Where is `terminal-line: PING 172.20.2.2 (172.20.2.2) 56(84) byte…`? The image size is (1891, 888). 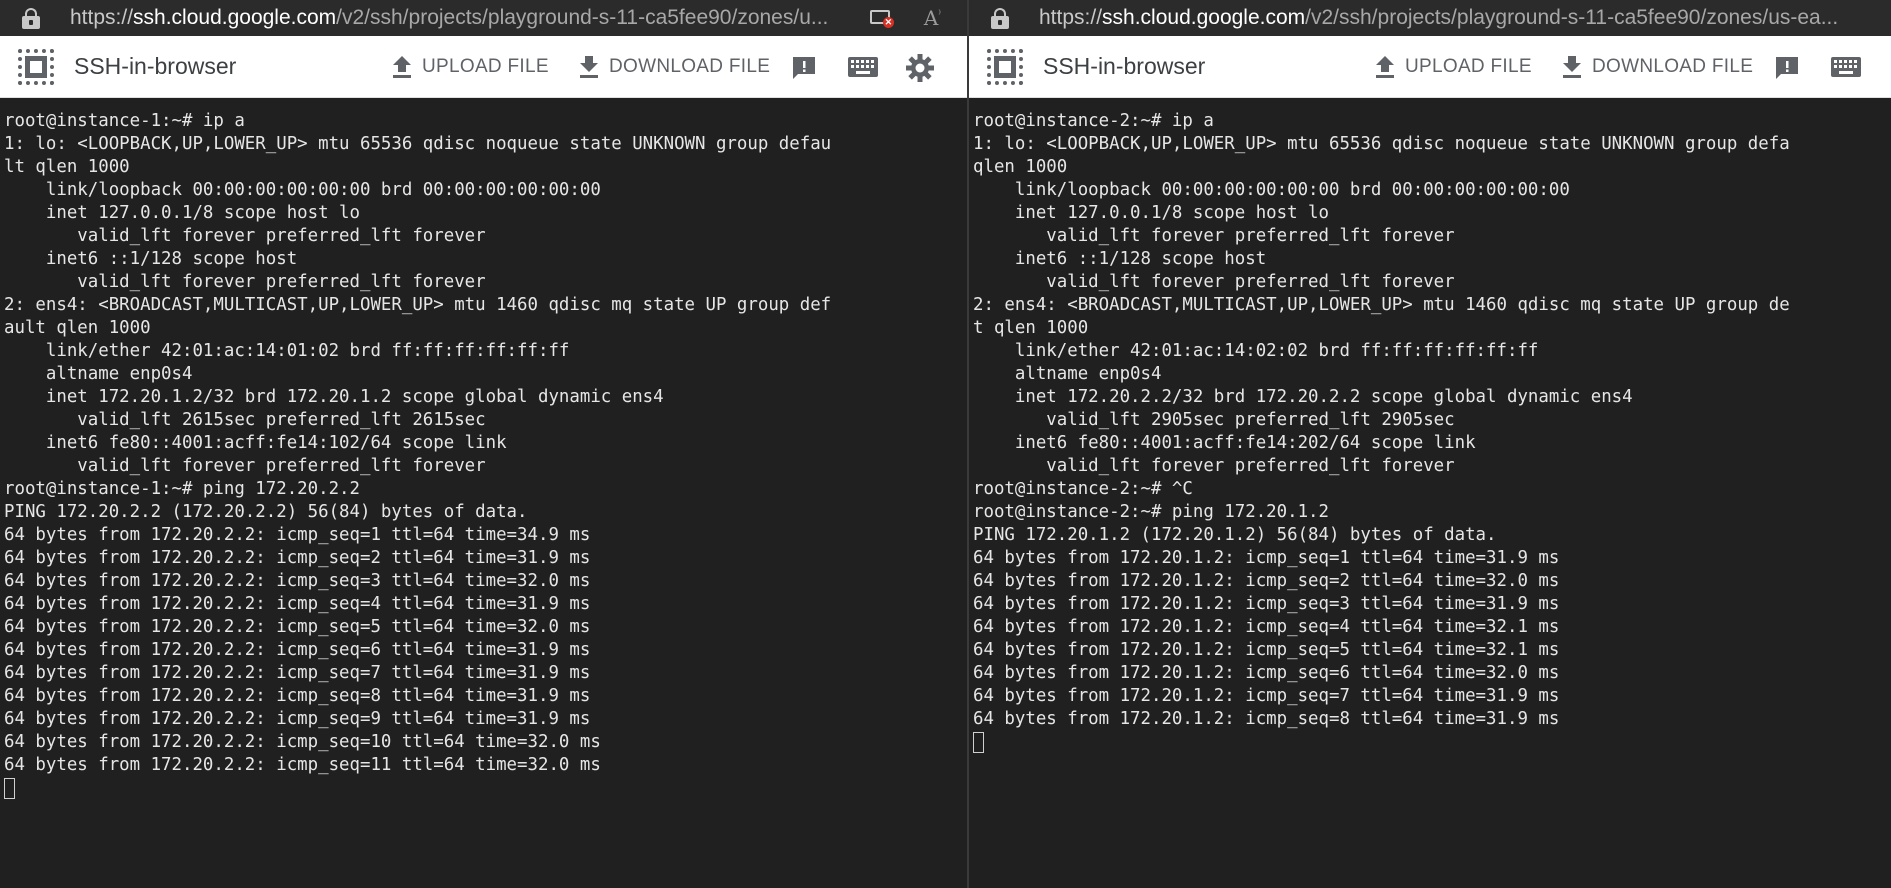 terminal-line: PING 172.20.2.2 (172.20.2.2) 56(84) byte… is located at coordinates (266, 512).